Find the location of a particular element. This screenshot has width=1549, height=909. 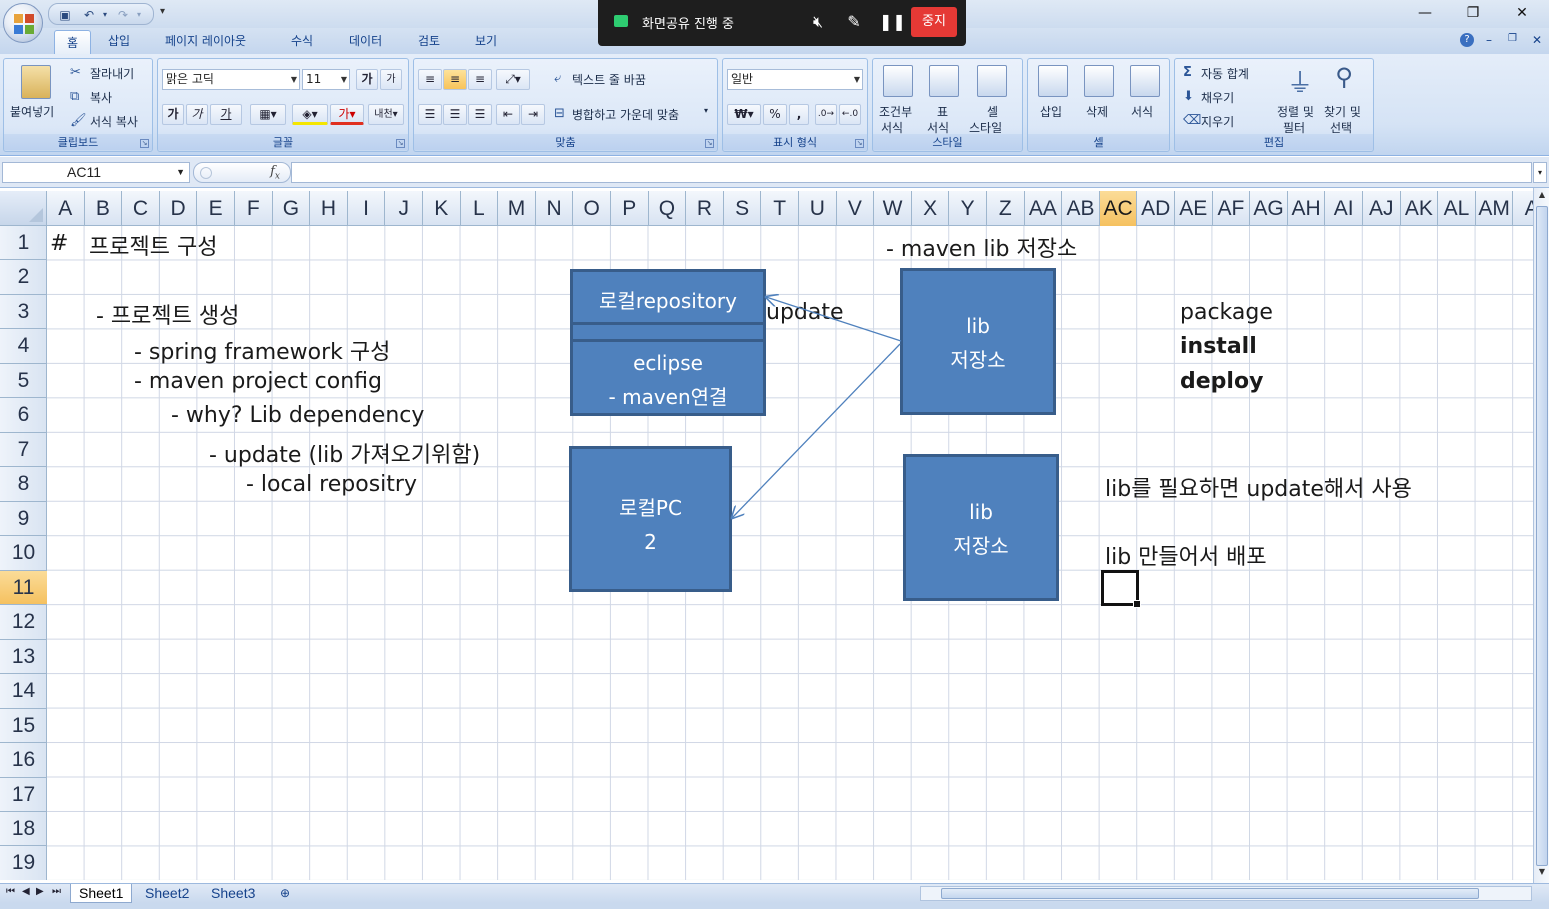

tab-formulas: 수식 is located at coordinates (302, 40).